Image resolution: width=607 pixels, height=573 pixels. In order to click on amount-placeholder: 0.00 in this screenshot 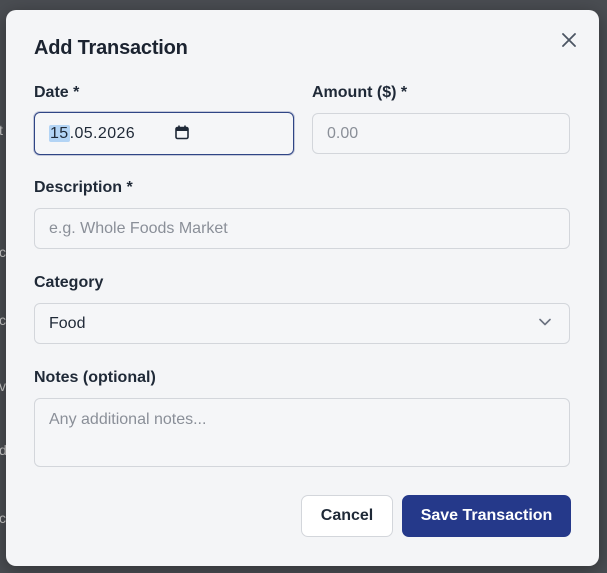, I will do `click(343, 133)`.